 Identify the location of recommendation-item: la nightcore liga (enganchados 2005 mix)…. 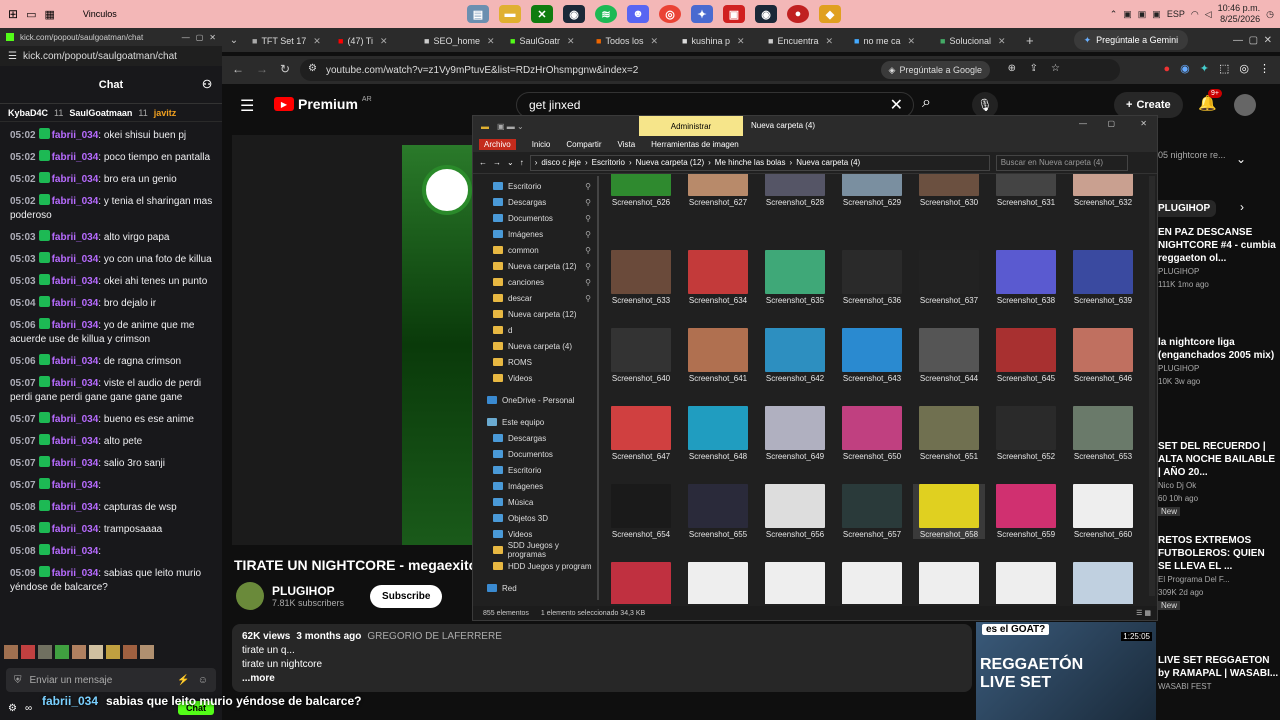
(1219, 362).